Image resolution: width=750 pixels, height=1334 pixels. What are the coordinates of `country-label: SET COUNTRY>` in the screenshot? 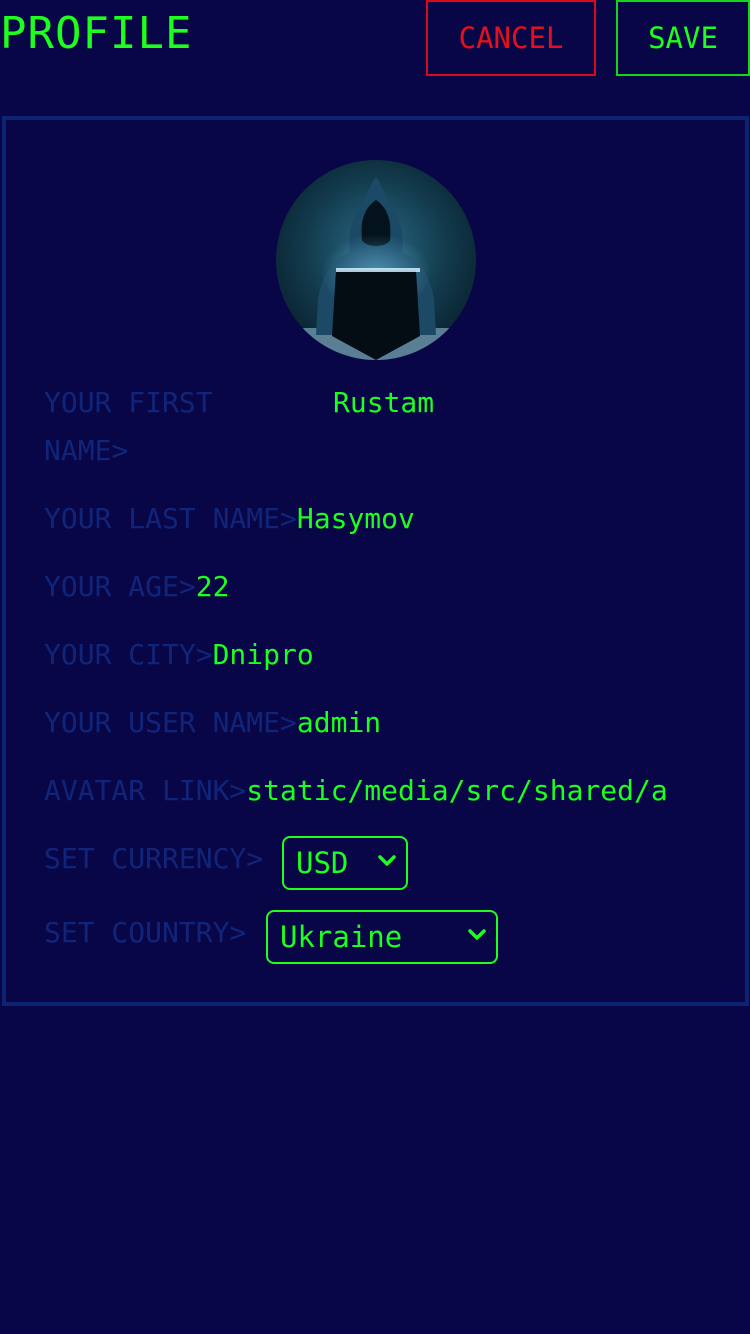 It's located at (145, 932).